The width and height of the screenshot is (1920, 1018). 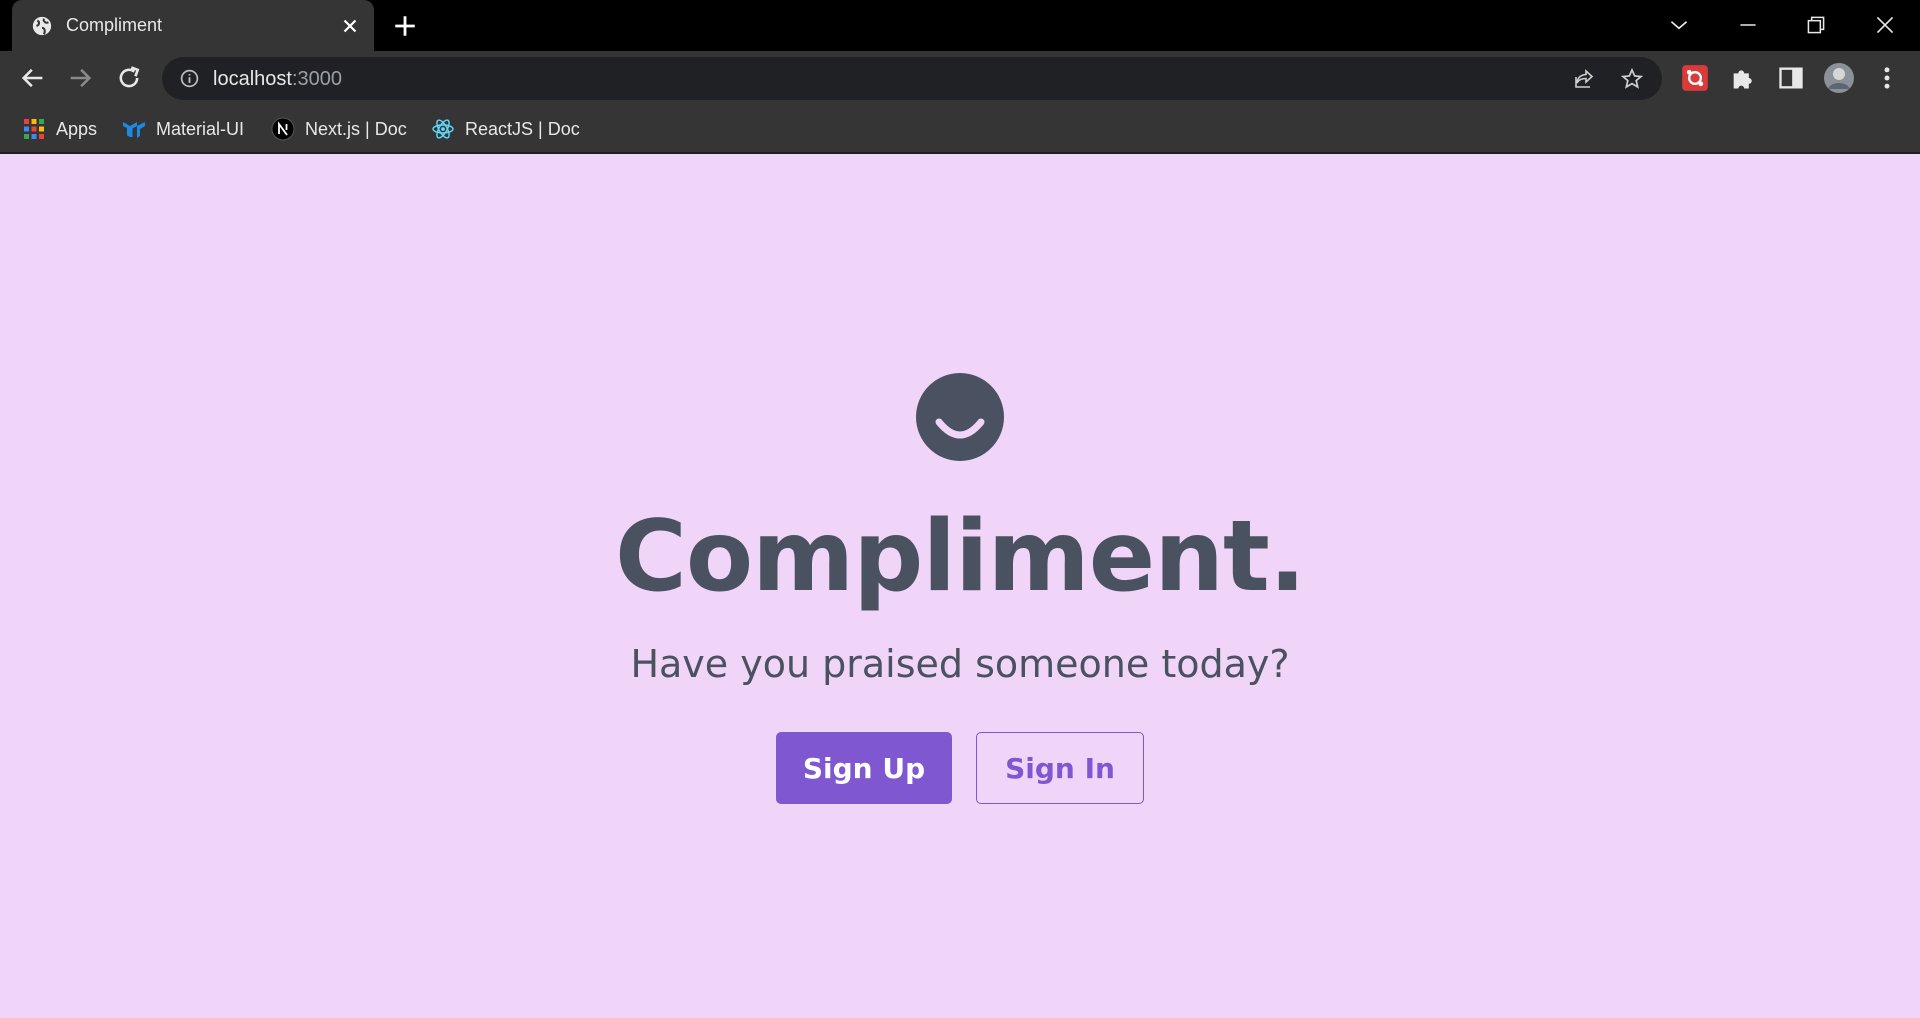 What do you see at coordinates (114, 25) in the screenshot?
I see `tab-title: Compliment` at bounding box center [114, 25].